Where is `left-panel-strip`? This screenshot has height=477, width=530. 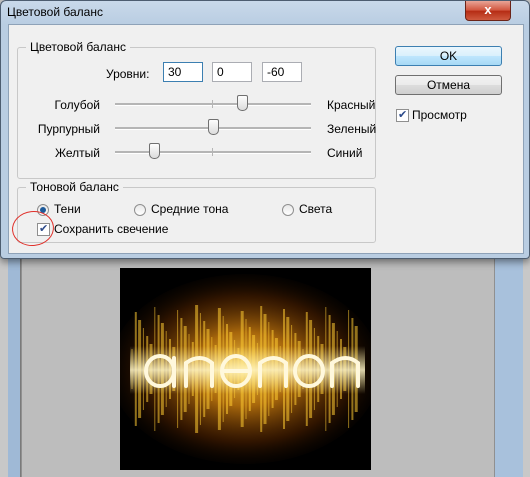 left-panel-strip is located at coordinates (14, 363).